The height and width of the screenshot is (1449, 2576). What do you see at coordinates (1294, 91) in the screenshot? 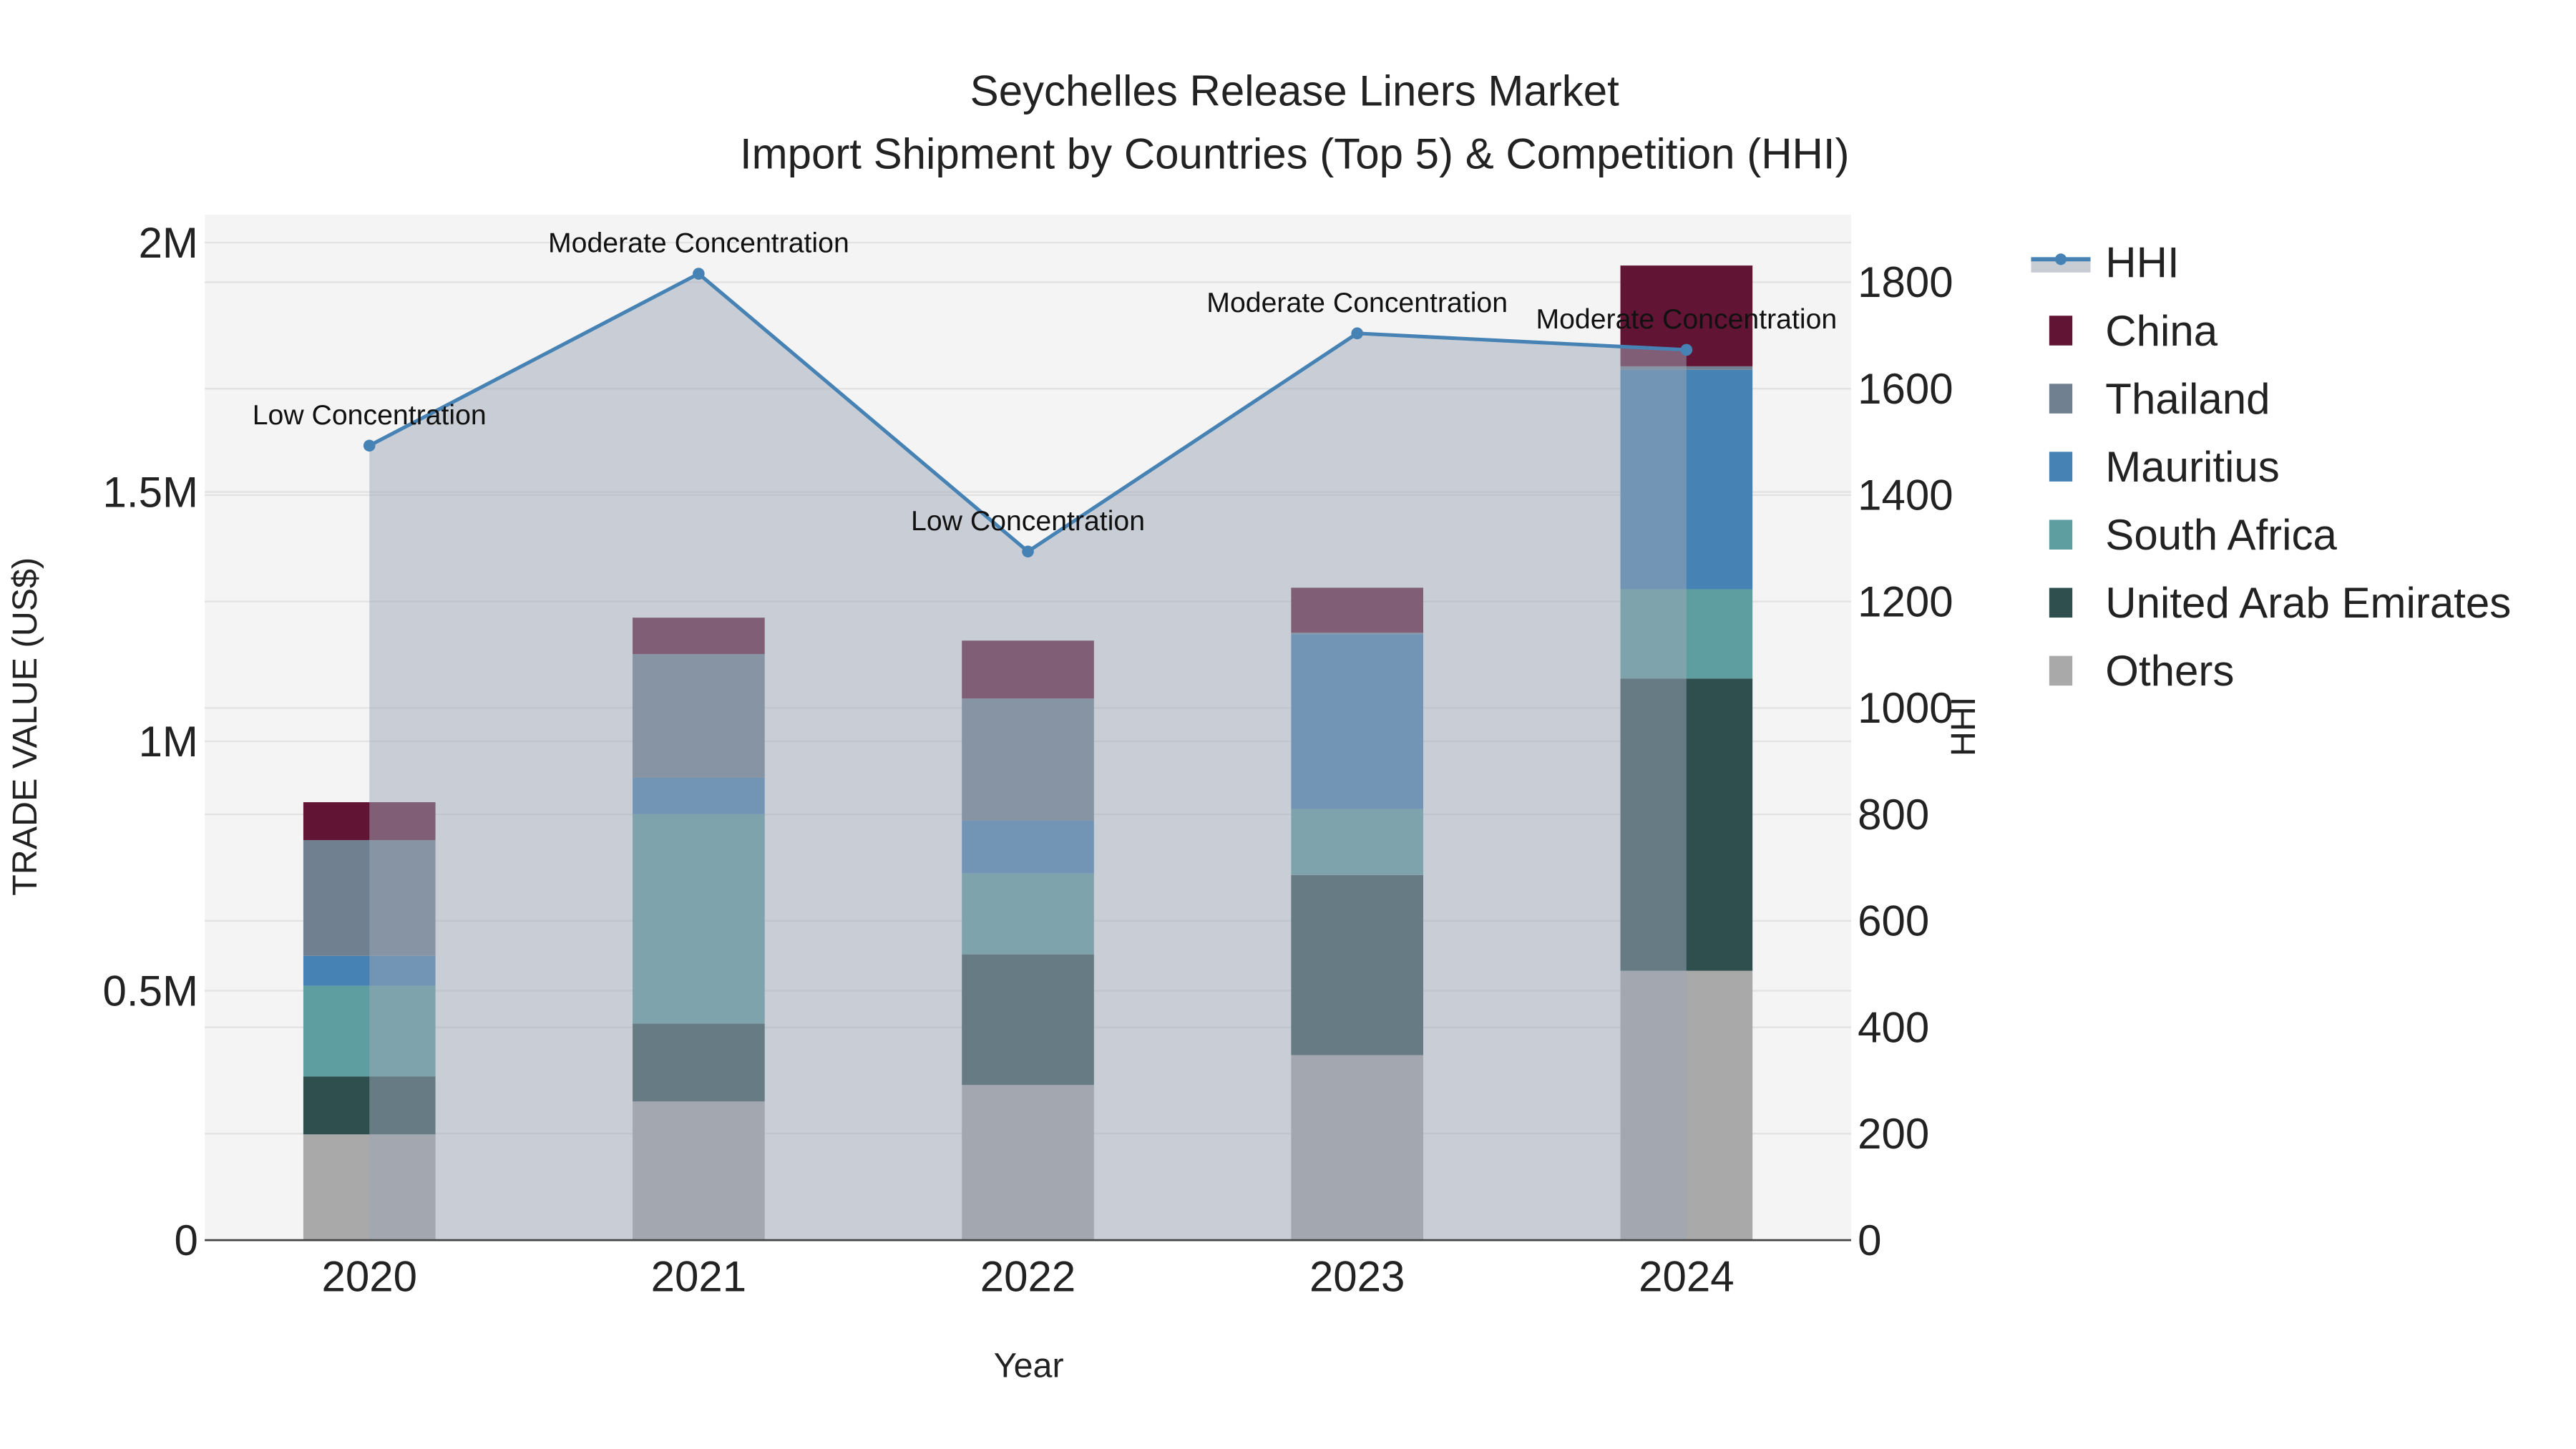
I see `chart-title: Seychelles Release Liners Market` at bounding box center [1294, 91].